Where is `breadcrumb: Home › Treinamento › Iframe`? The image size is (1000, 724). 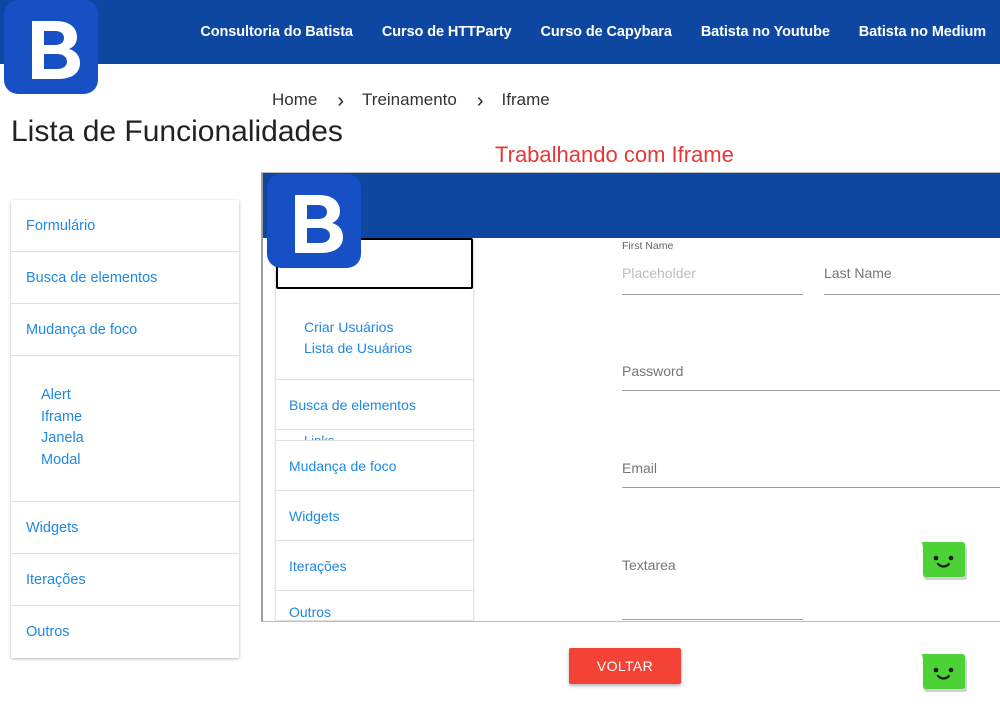
breadcrumb: Home › Treinamento › Iframe is located at coordinates (411, 99).